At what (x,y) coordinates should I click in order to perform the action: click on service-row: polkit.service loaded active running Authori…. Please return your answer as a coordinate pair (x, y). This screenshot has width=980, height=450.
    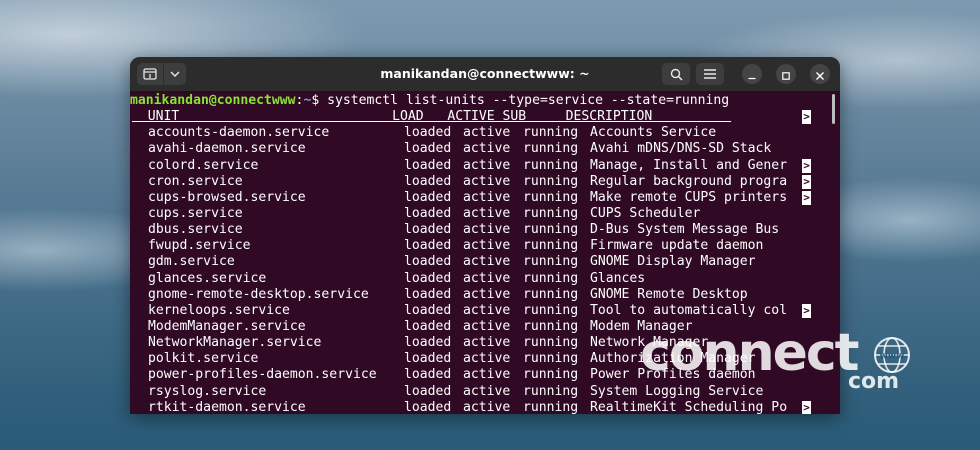
    Looking at the image, I should click on (485, 359).